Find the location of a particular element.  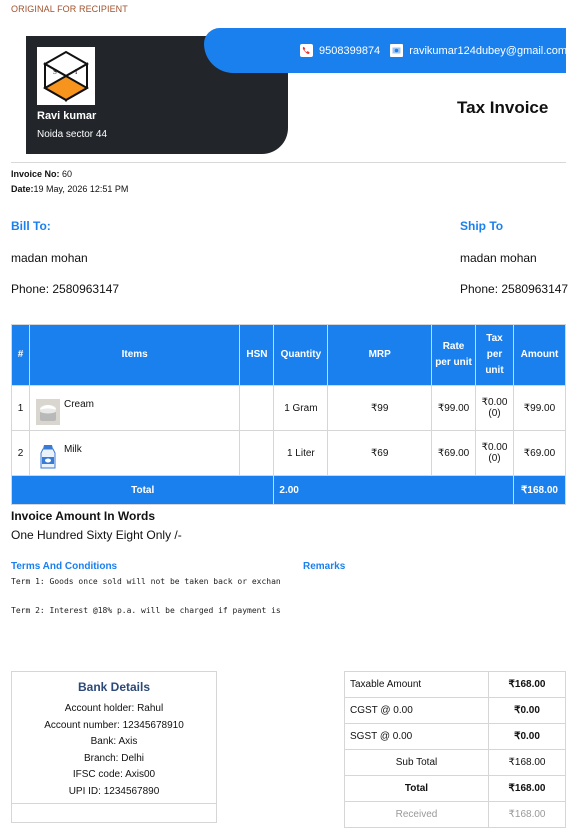

milk-carton-icon is located at coordinates (47, 457).